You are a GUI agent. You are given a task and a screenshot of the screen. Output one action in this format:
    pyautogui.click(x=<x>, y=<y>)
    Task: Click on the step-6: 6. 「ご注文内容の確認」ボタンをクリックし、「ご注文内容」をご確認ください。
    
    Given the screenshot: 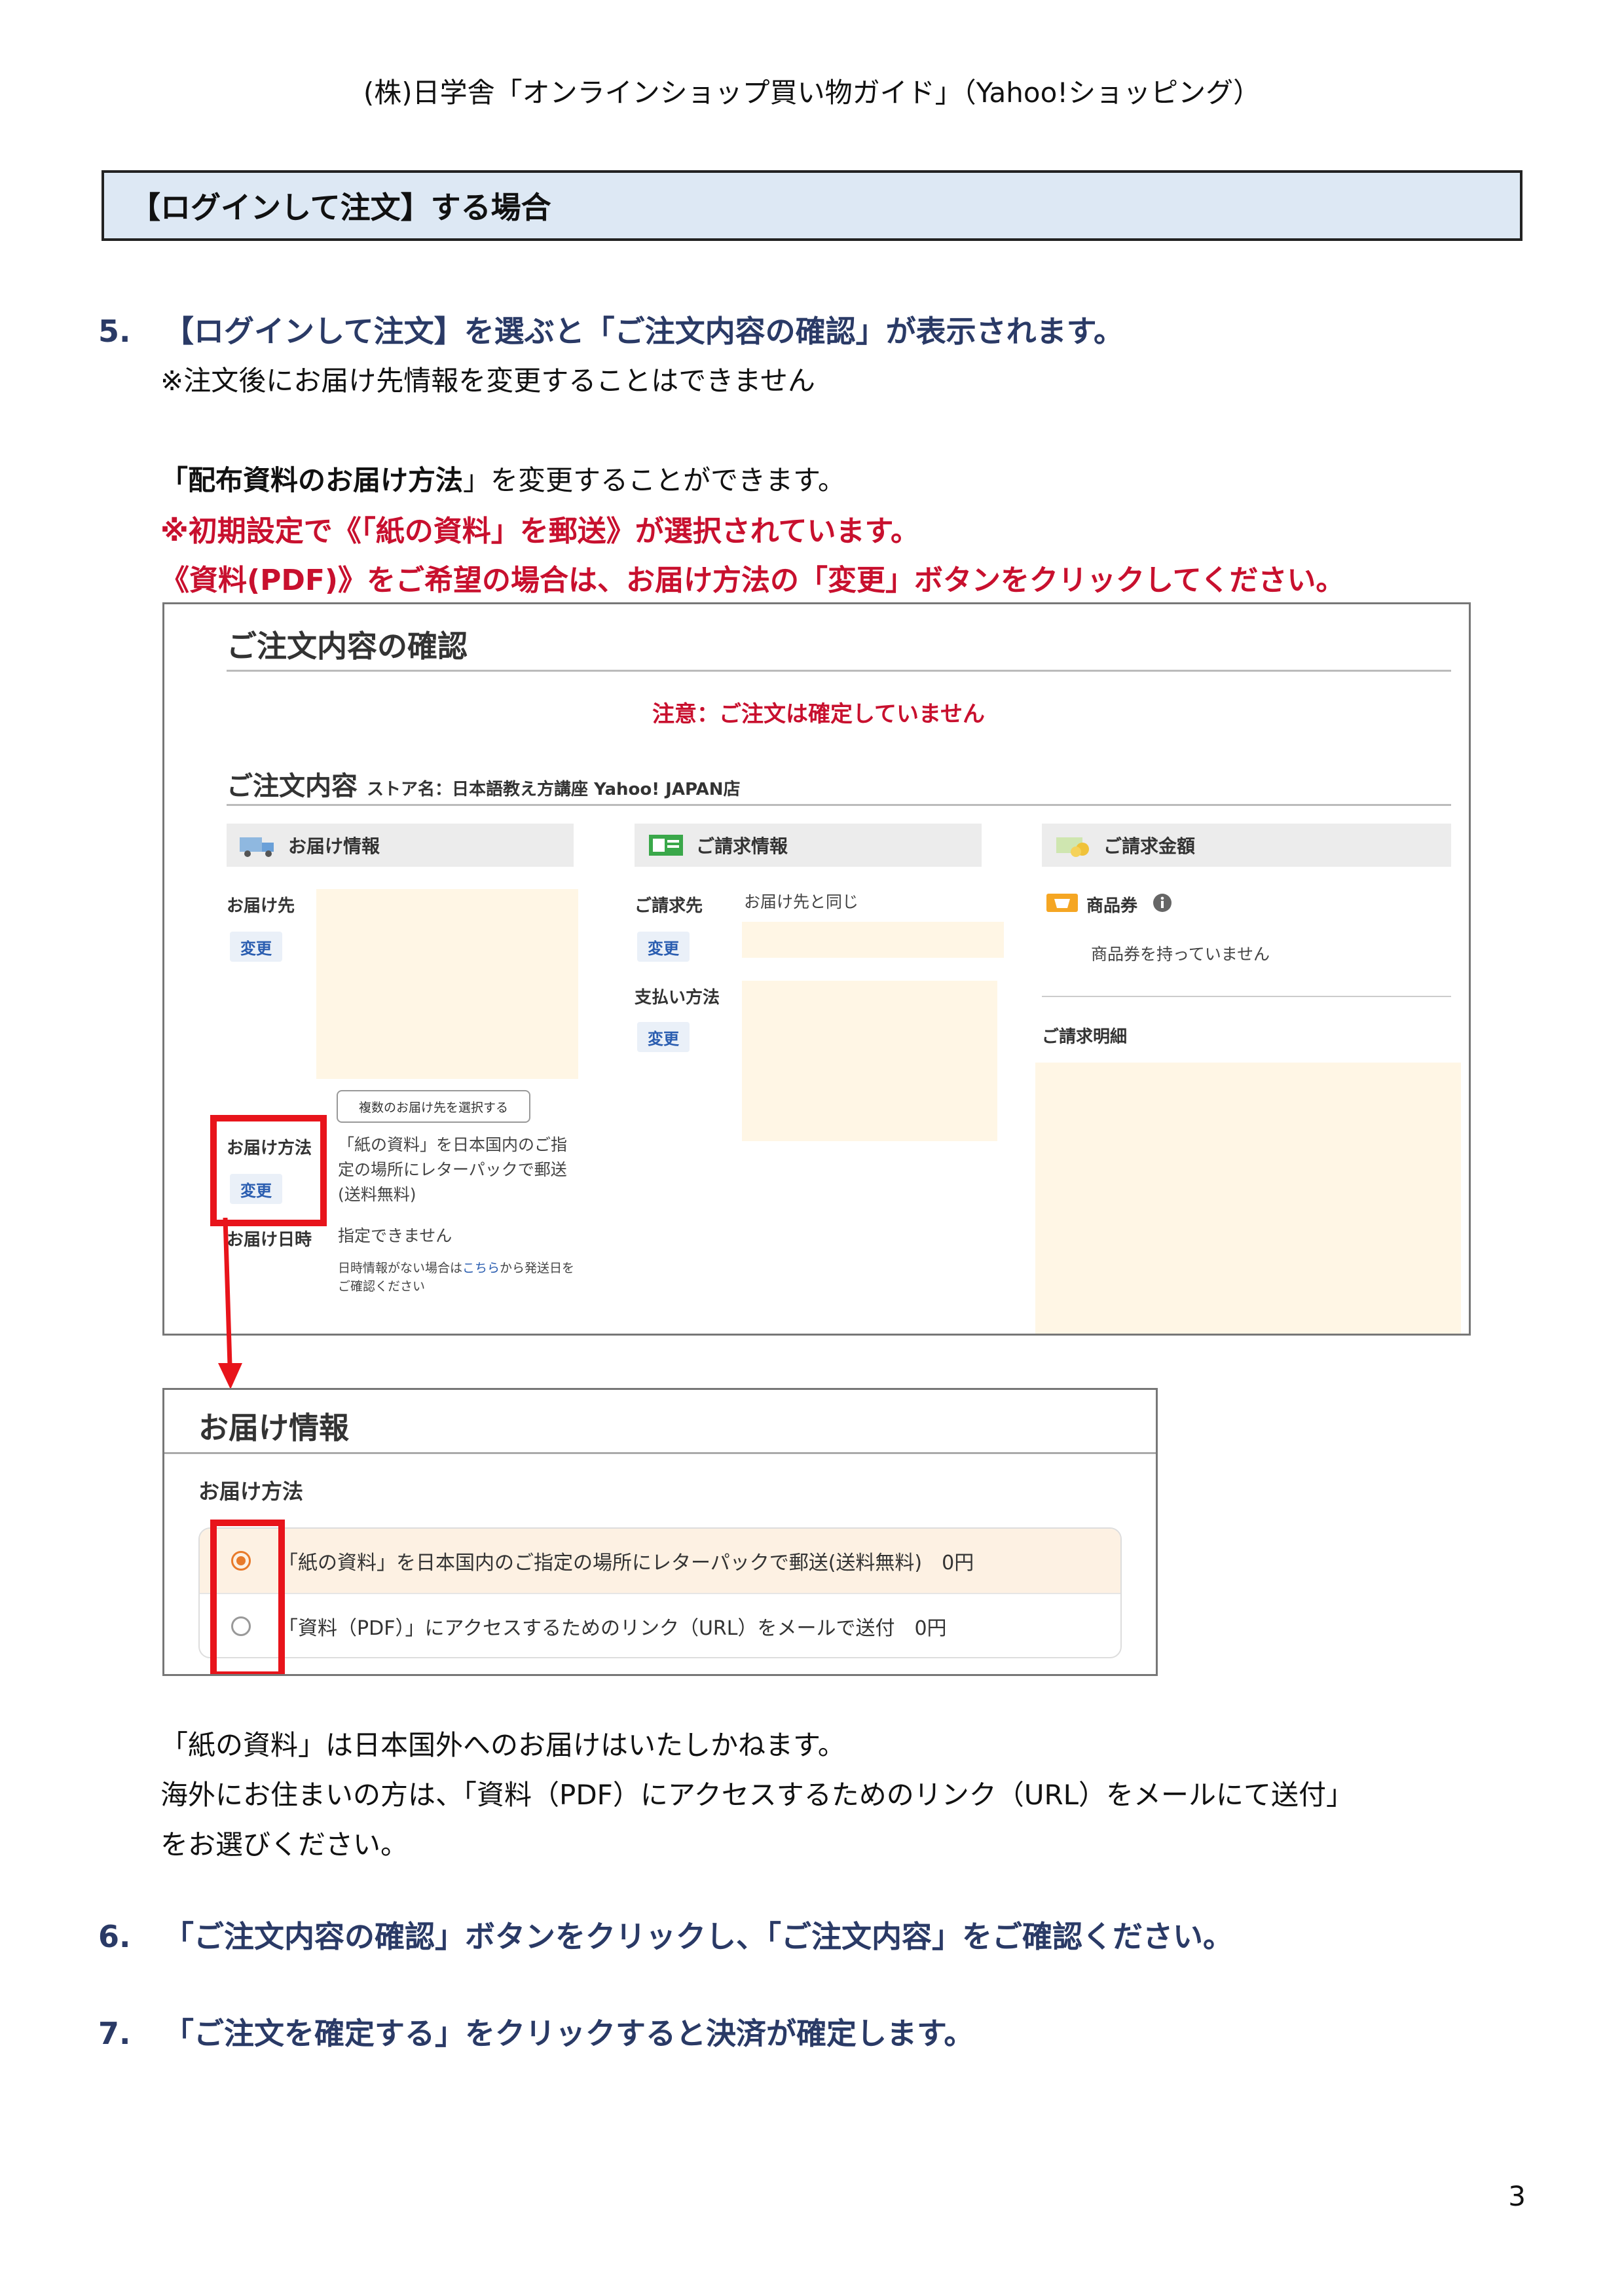 What is the action you would take?
    pyautogui.click(x=665, y=1934)
    